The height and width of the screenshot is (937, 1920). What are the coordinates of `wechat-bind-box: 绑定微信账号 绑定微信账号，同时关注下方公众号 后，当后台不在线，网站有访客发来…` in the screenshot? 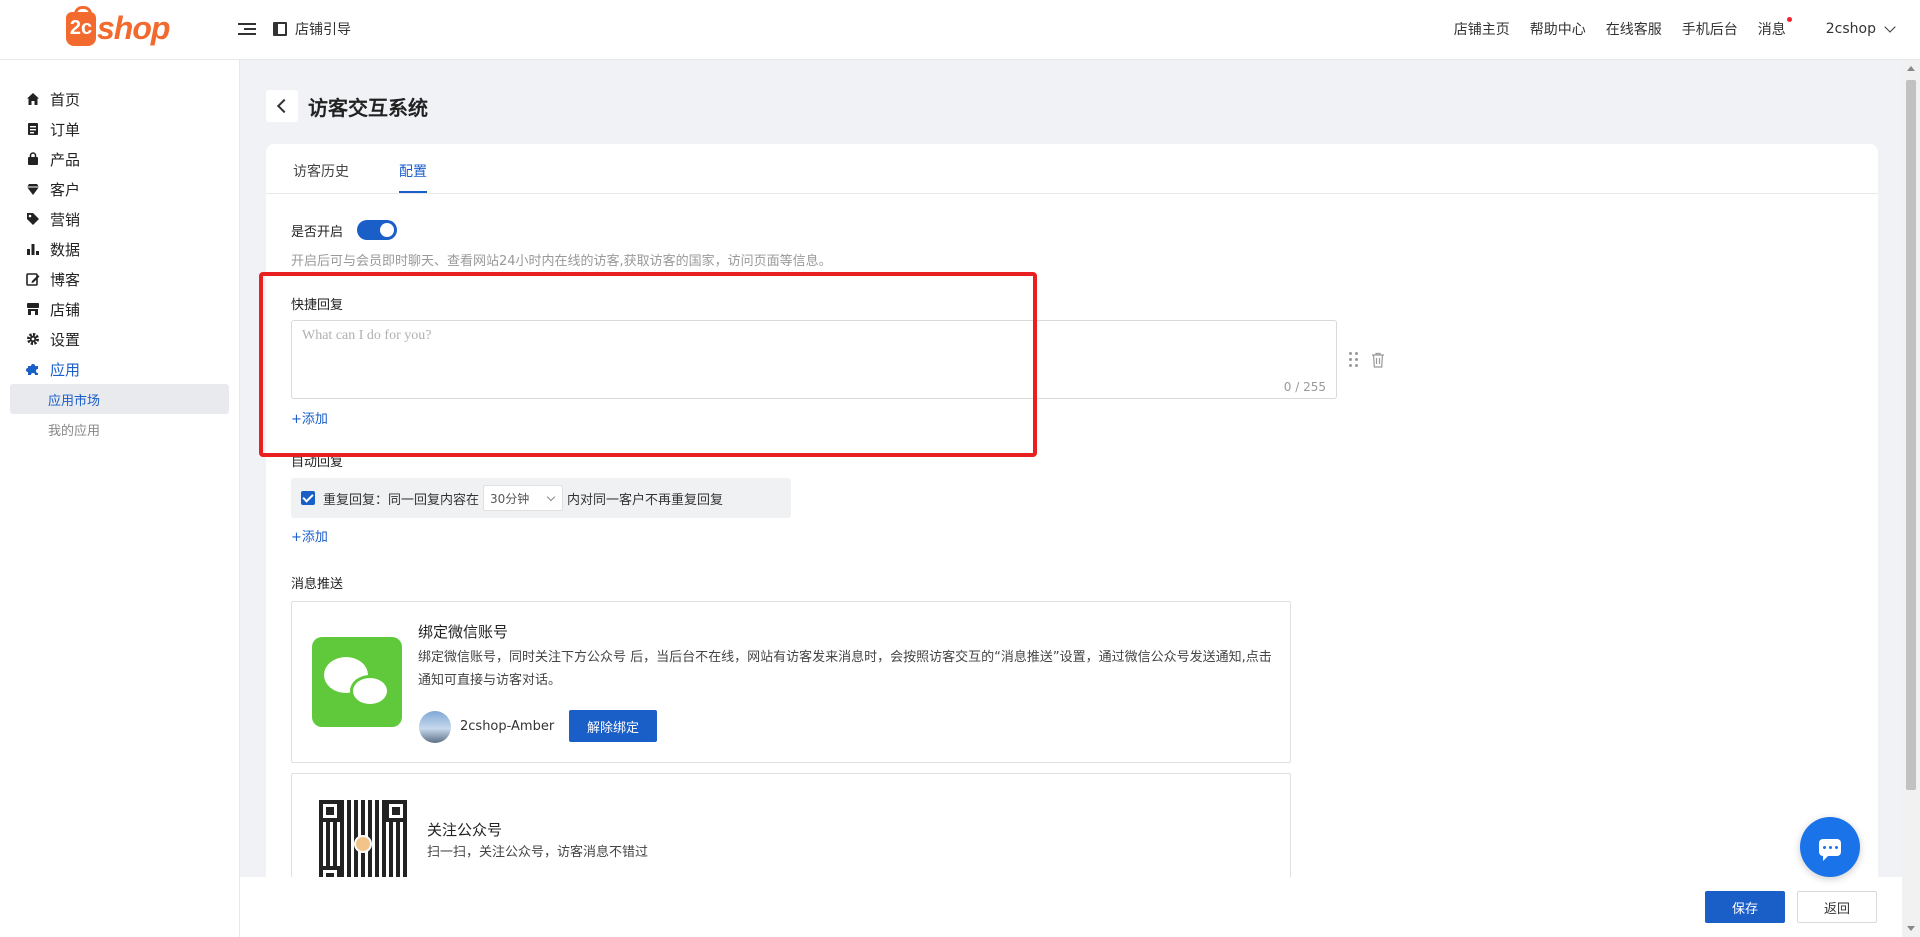 It's located at (791, 682).